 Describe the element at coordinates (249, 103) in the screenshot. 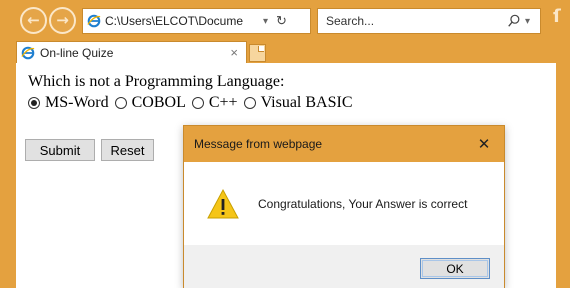

I see `radio-visual-basic` at that location.